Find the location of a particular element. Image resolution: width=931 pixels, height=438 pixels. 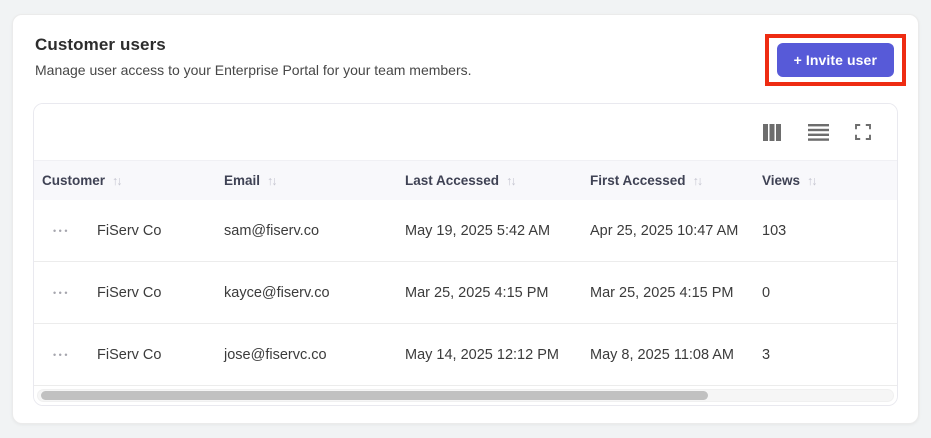

cell-email: jose@fiservc.co is located at coordinates (275, 354).